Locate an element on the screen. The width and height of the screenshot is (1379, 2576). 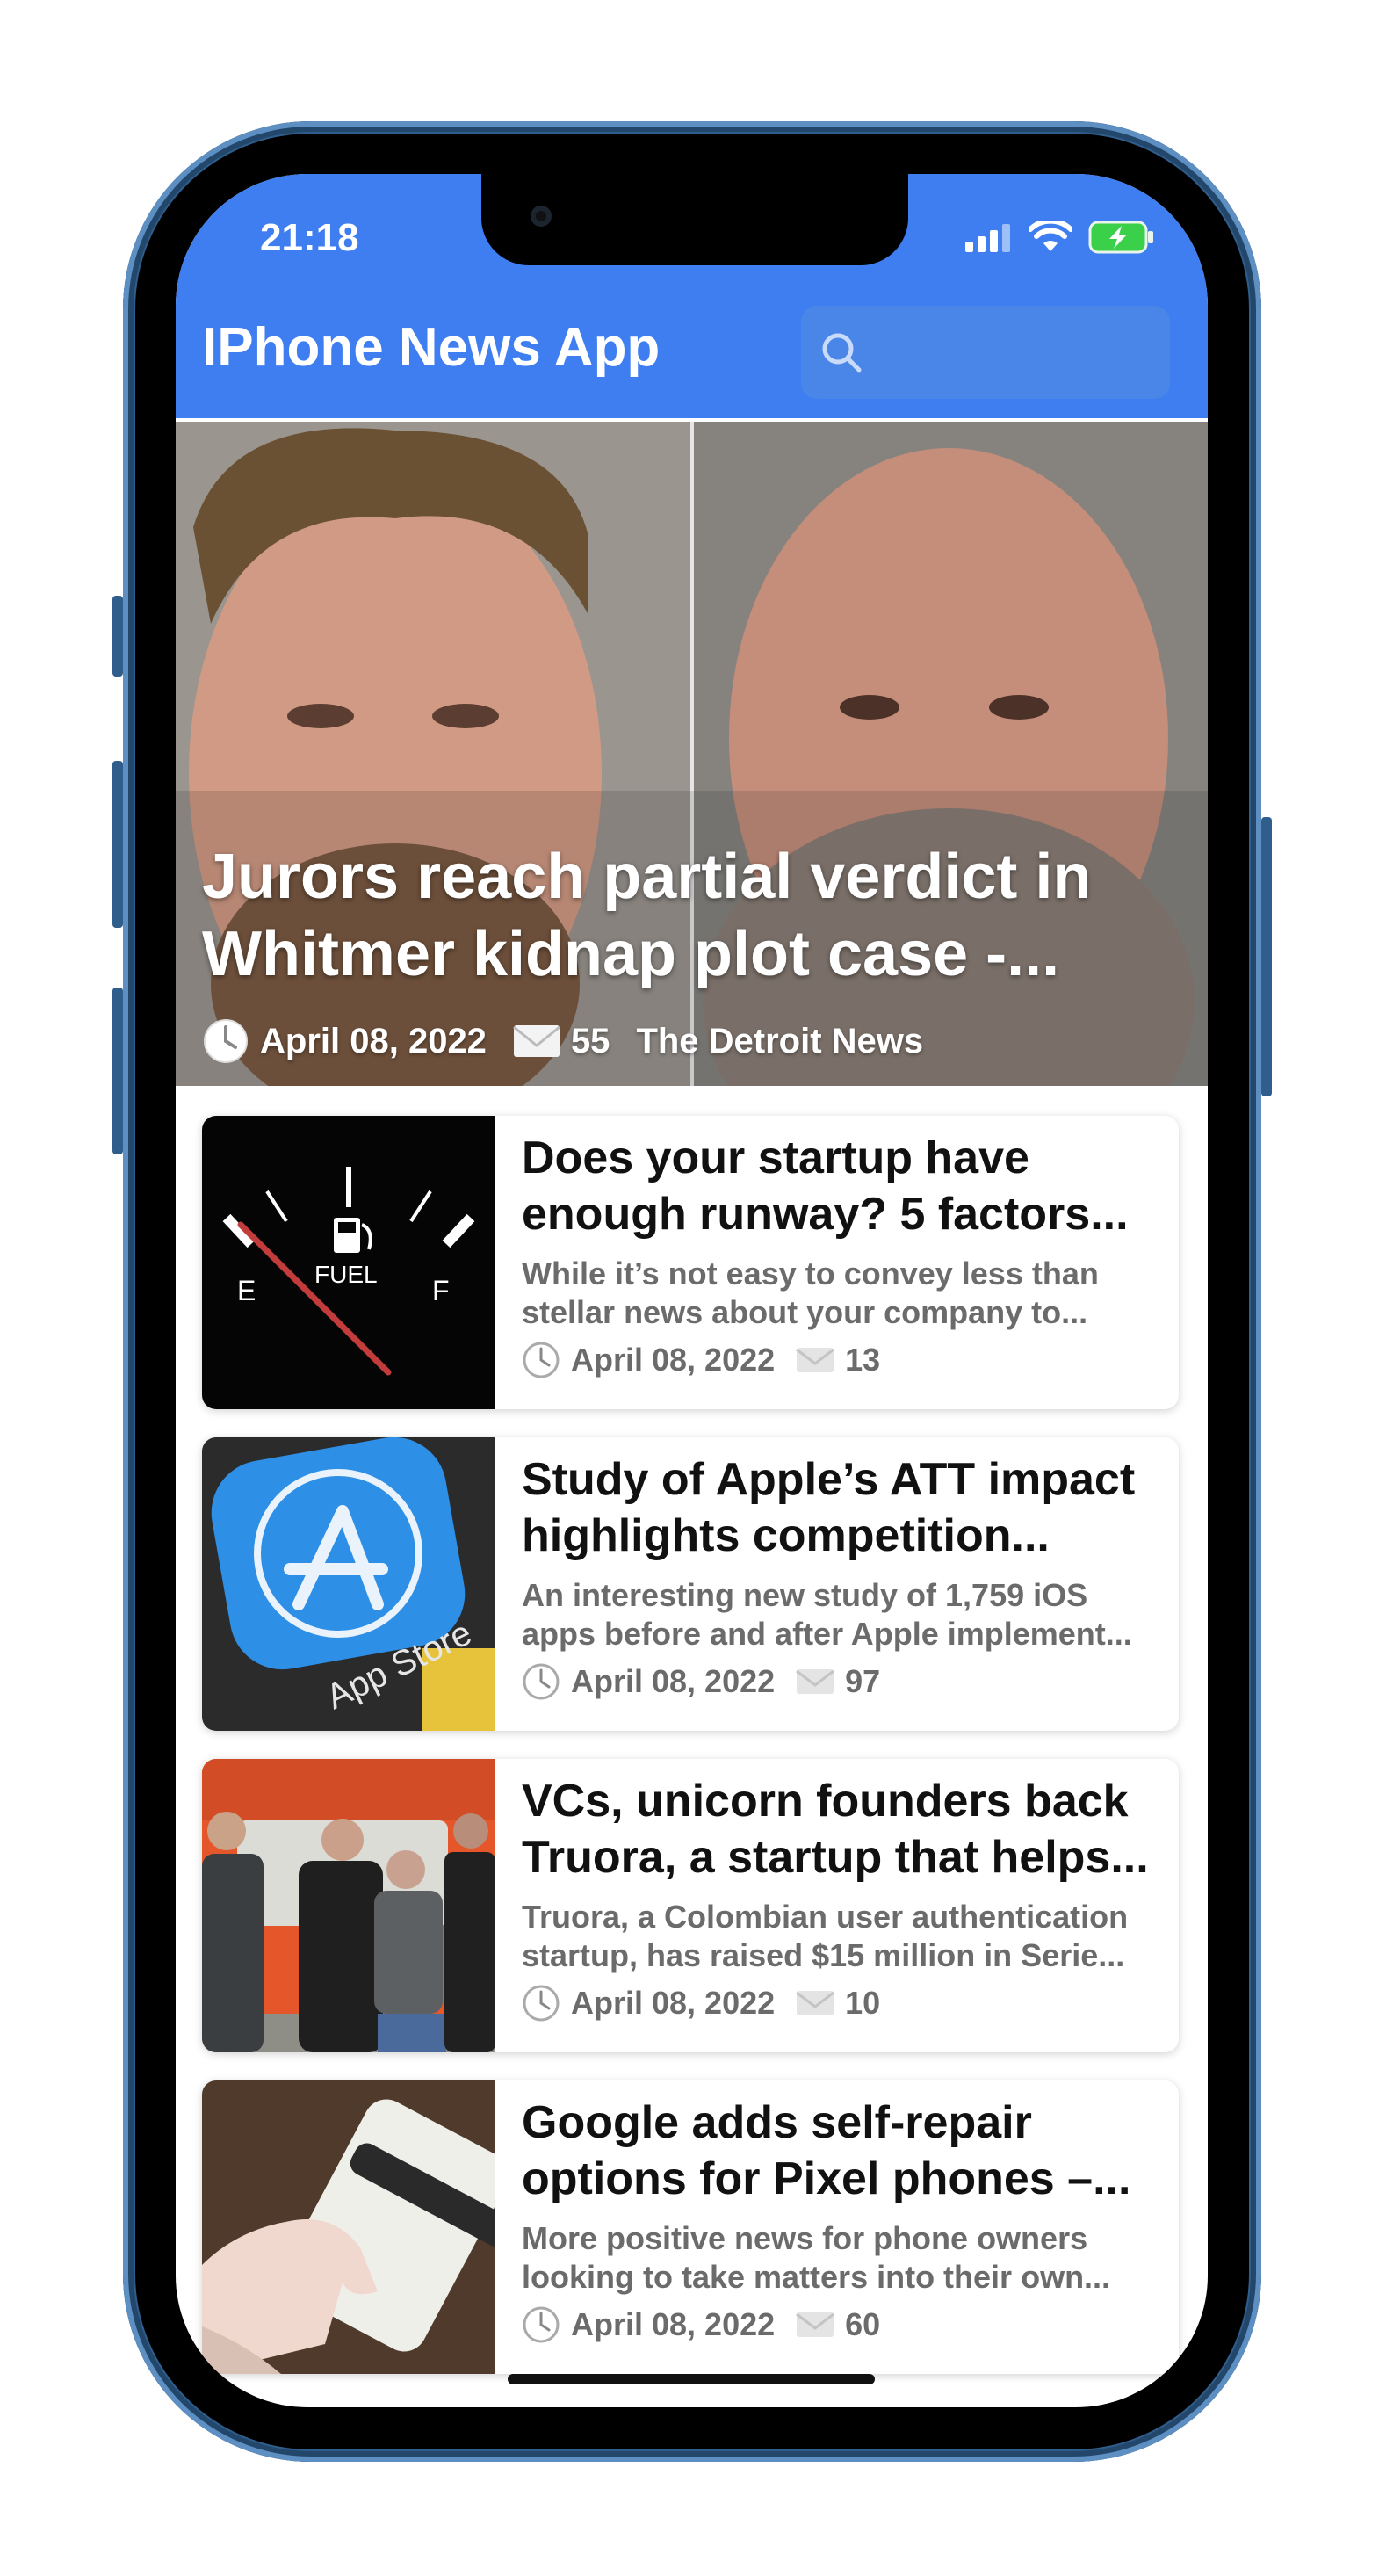
wifi-icon is located at coordinates (1050, 236).